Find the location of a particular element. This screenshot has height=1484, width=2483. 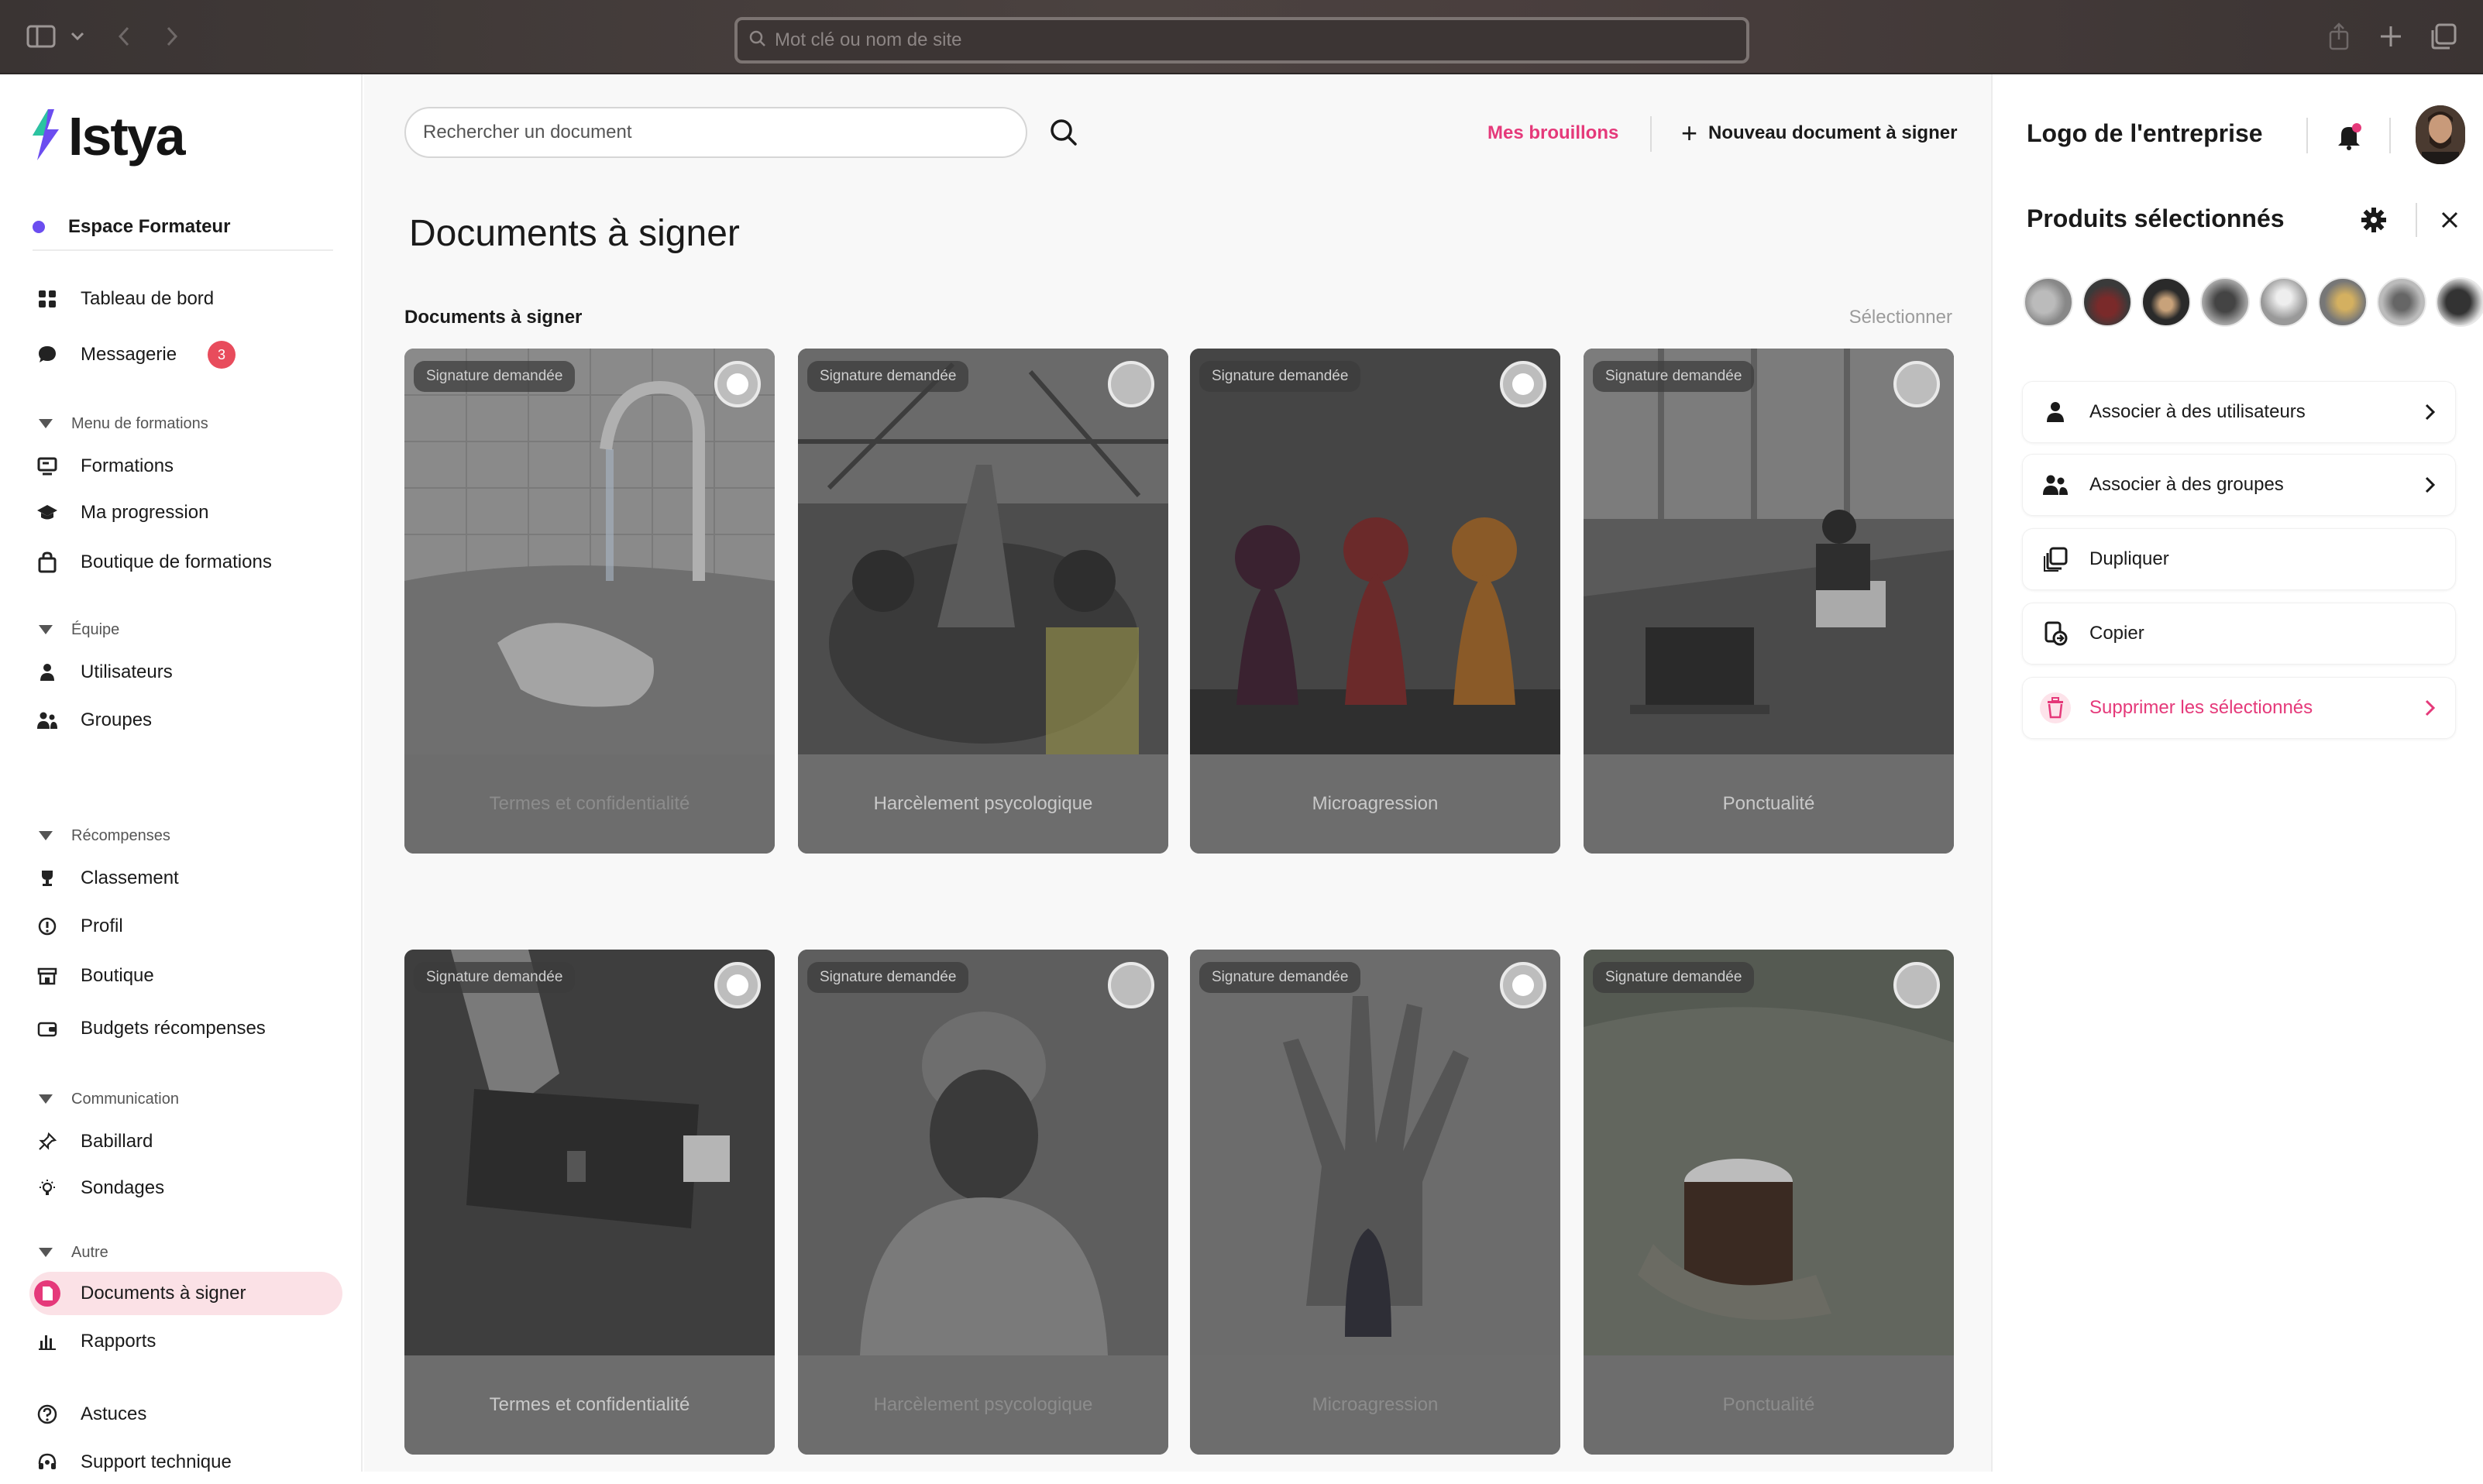

group-title: Communication is located at coordinates (125, 1099).